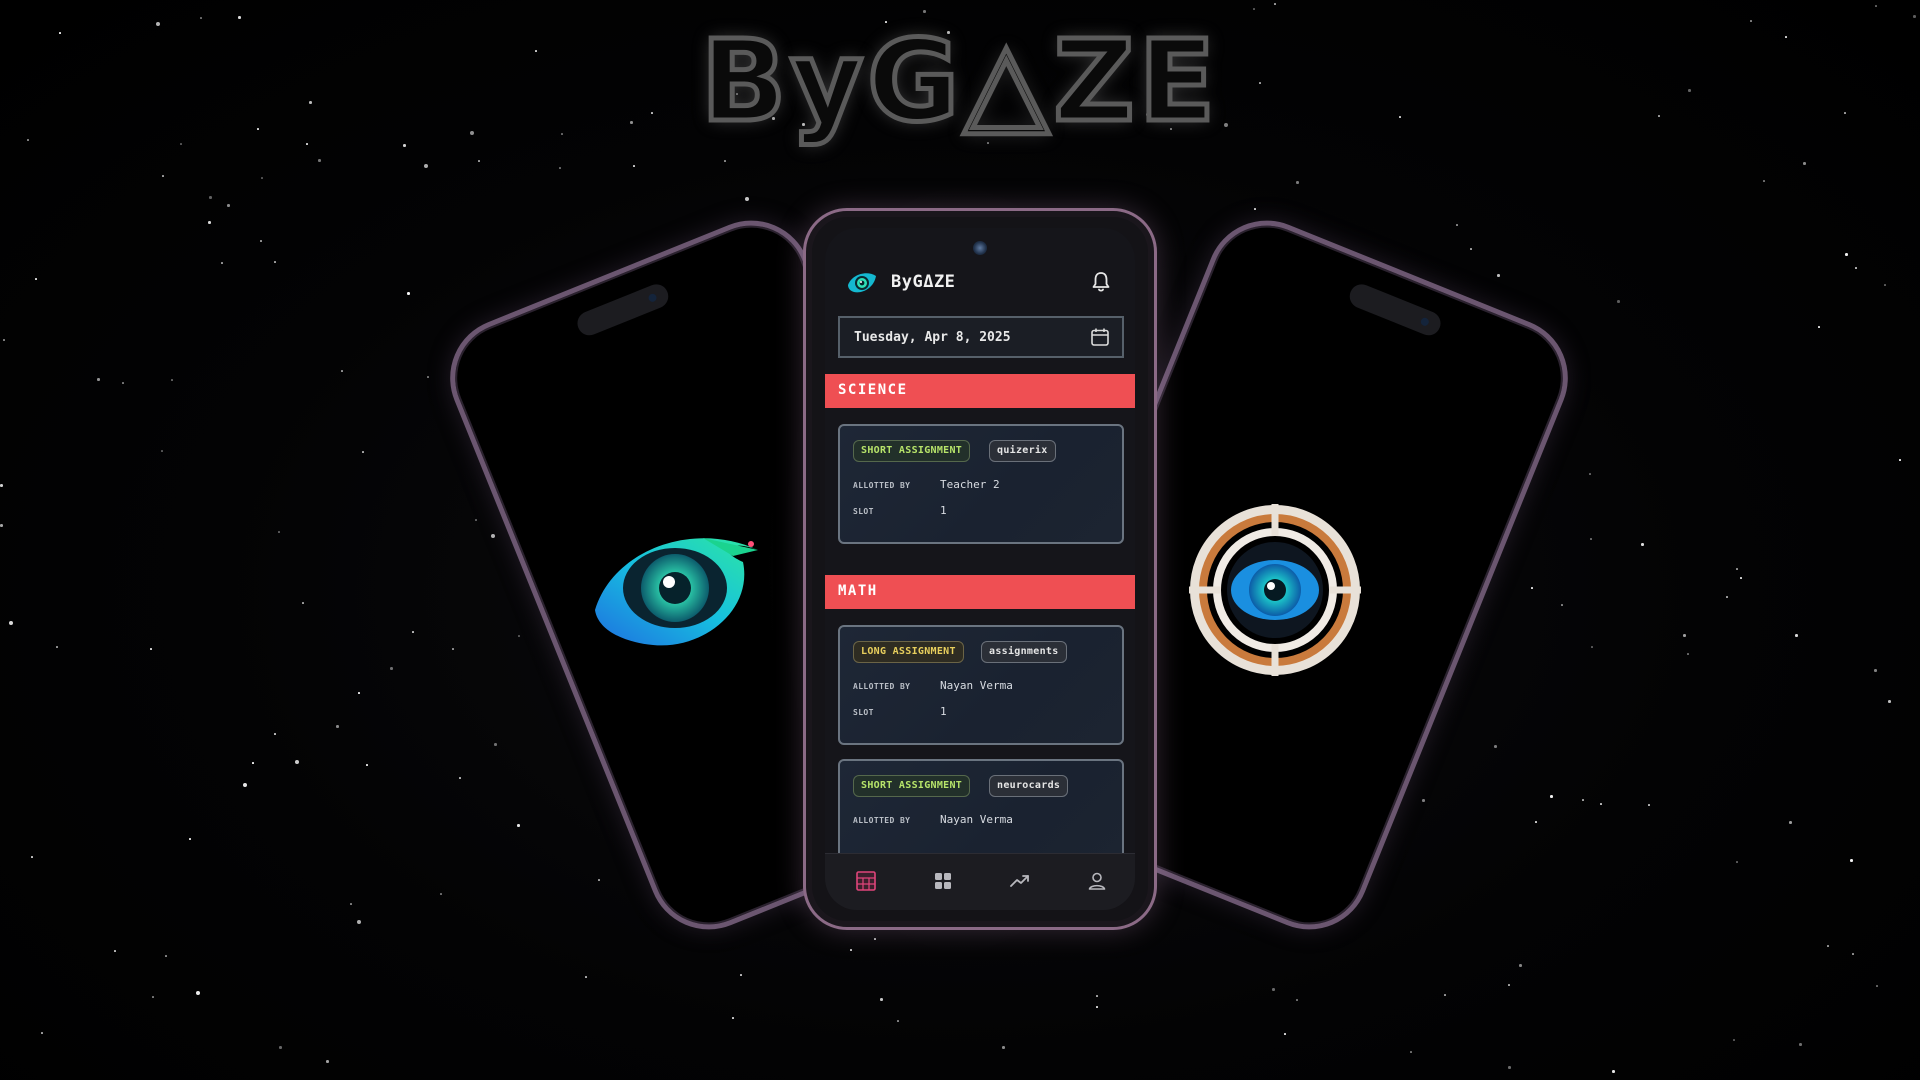  I want to click on assignment-type-tag: LONG ASSIGNMENT, so click(908, 652).